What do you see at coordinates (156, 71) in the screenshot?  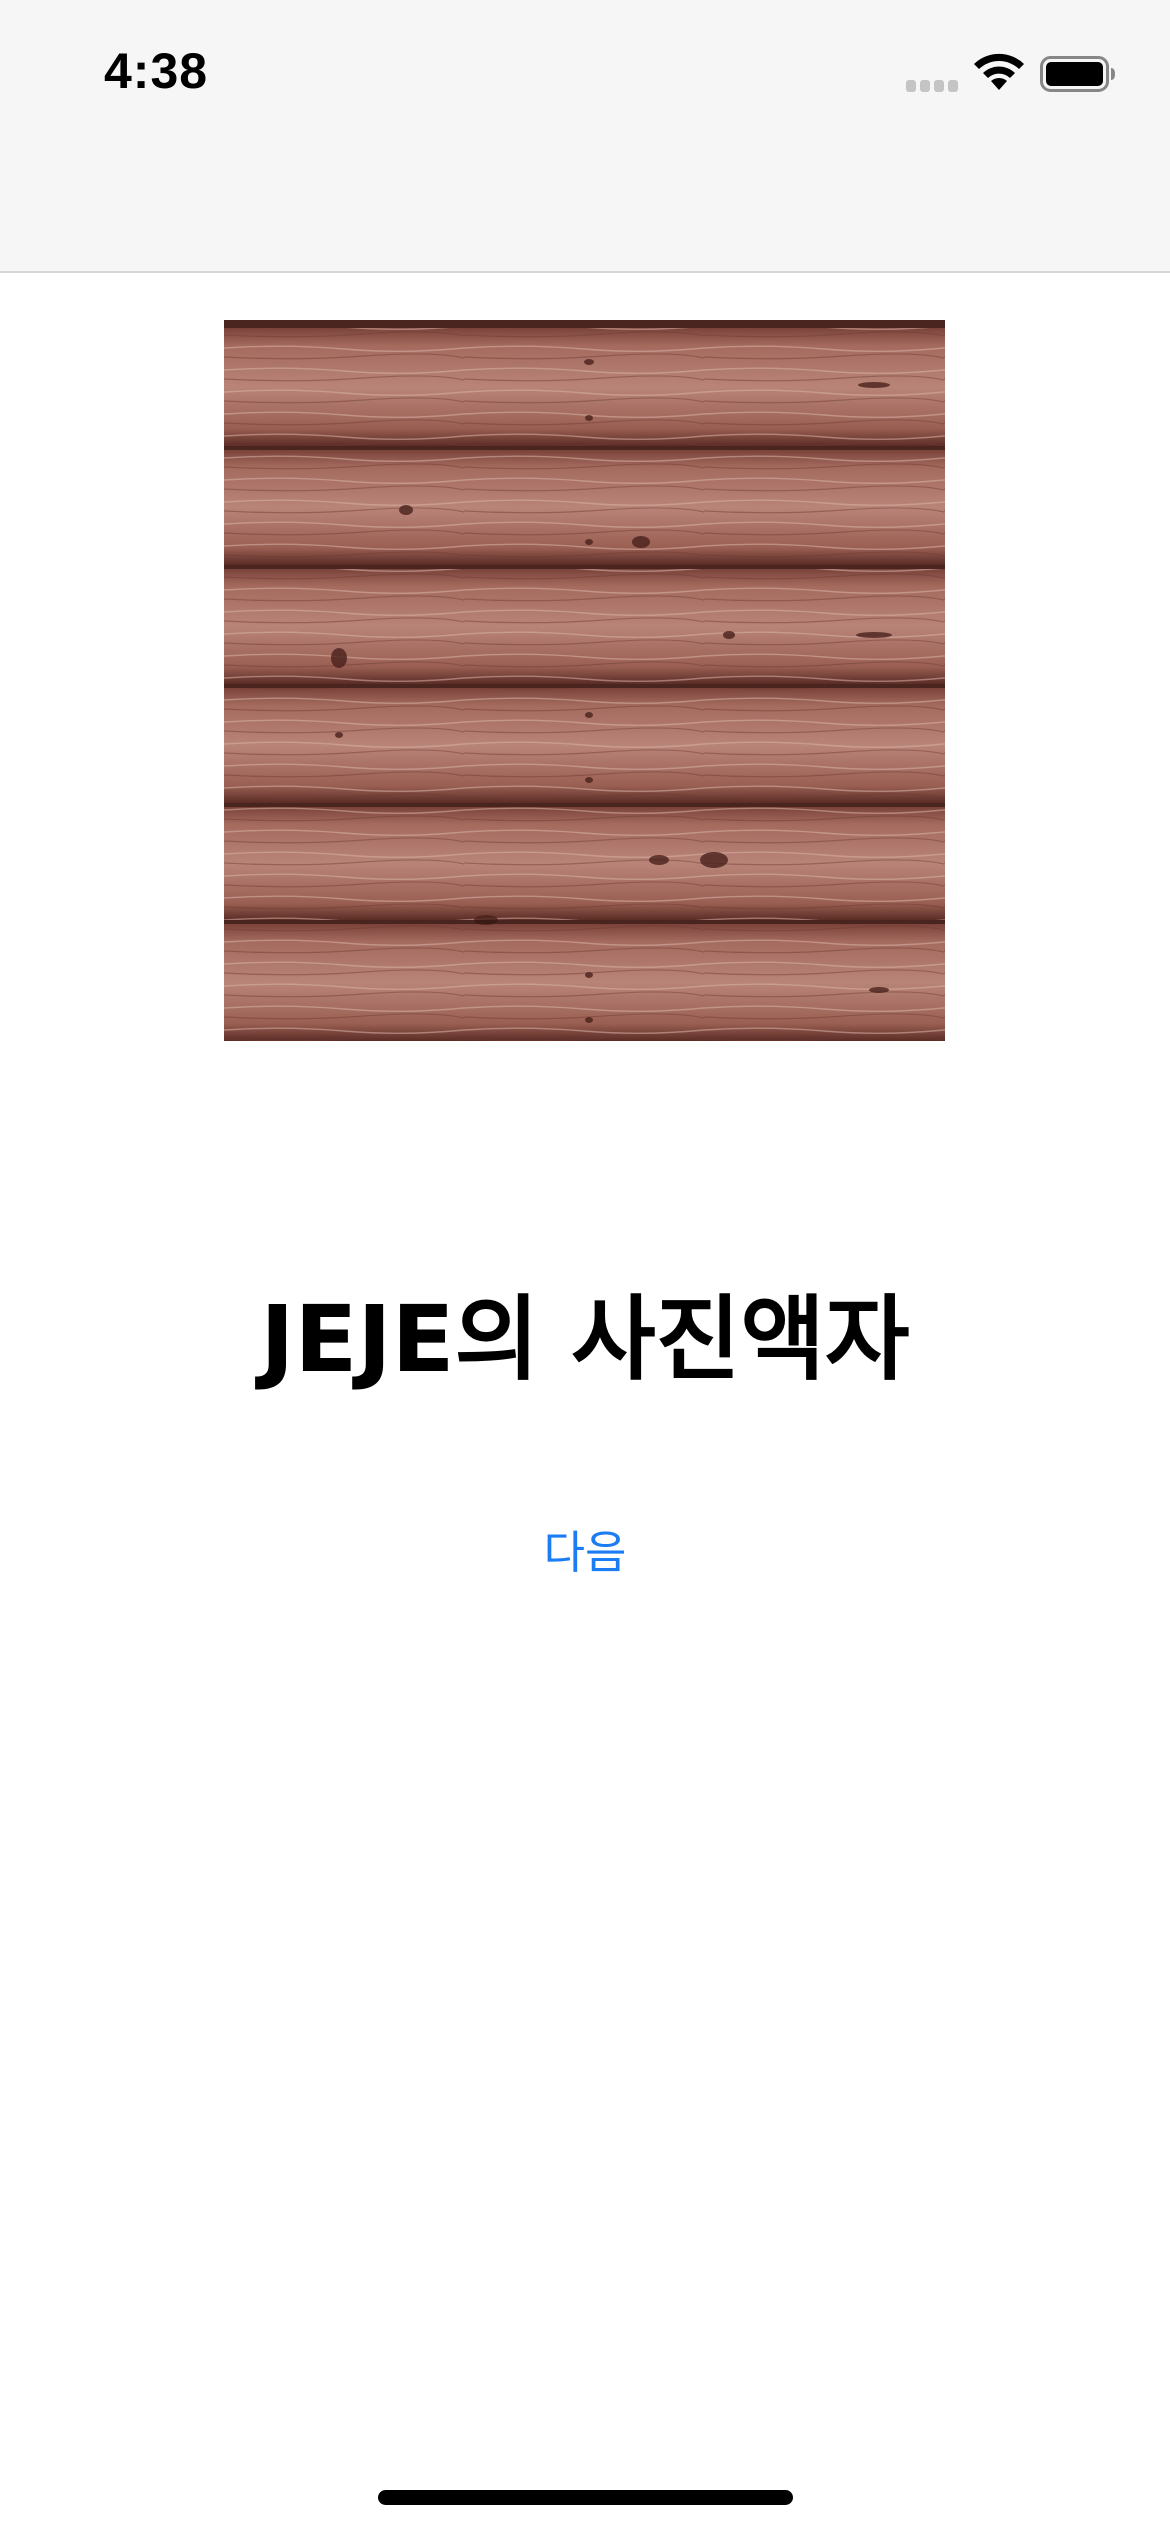 I see `status-time: 4:38` at bounding box center [156, 71].